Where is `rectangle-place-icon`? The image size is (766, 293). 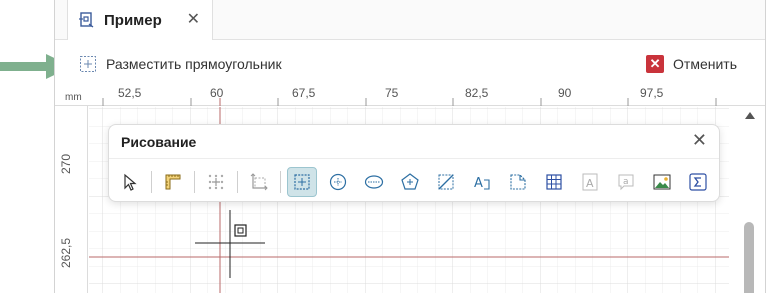
rectangle-place-icon is located at coordinates (88, 64).